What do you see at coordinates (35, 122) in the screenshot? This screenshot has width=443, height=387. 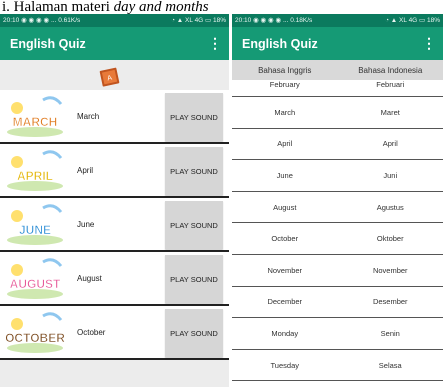 I see `illustration-text: MARCH` at bounding box center [35, 122].